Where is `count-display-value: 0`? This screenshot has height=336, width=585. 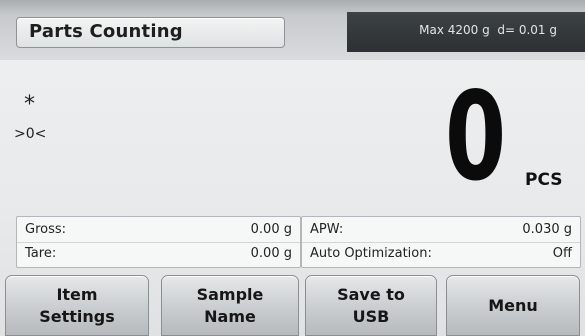 count-display-value: 0 is located at coordinates (476, 137).